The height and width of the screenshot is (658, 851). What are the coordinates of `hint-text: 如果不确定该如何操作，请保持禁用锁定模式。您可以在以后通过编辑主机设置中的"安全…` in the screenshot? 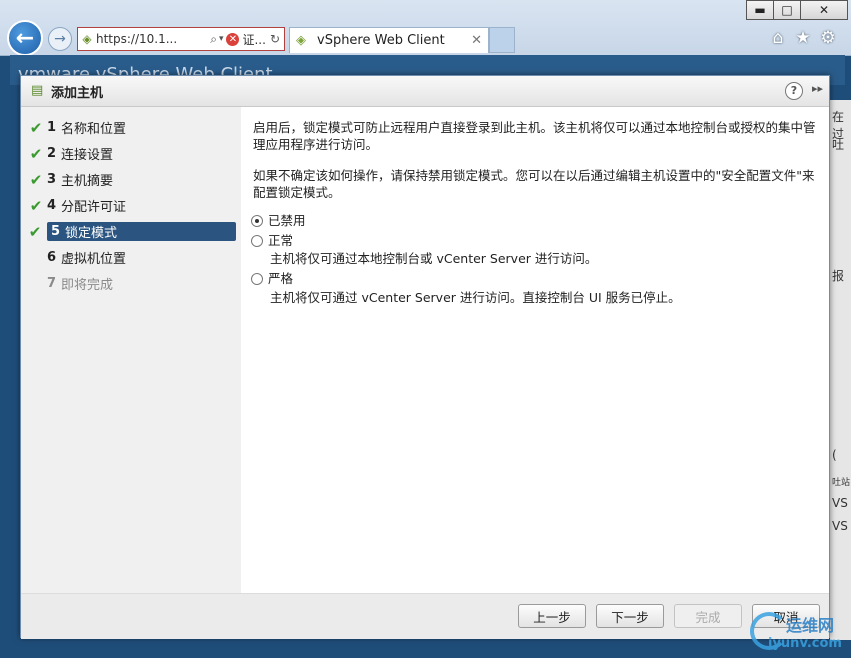 It's located at (534, 184).